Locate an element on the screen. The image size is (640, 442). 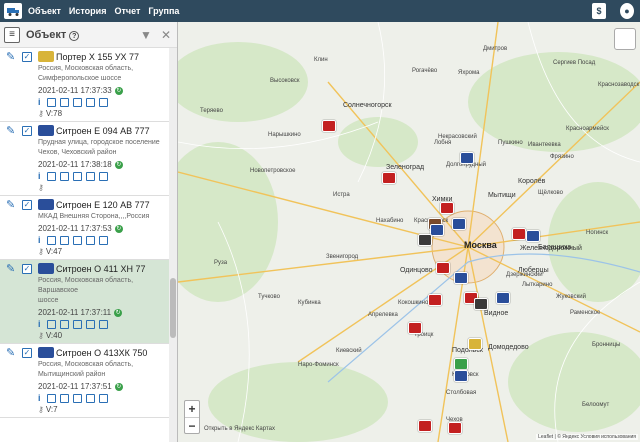
vehicle-name: Ситроен Е 094 АВ 777 is located at coordinates (103, 131).